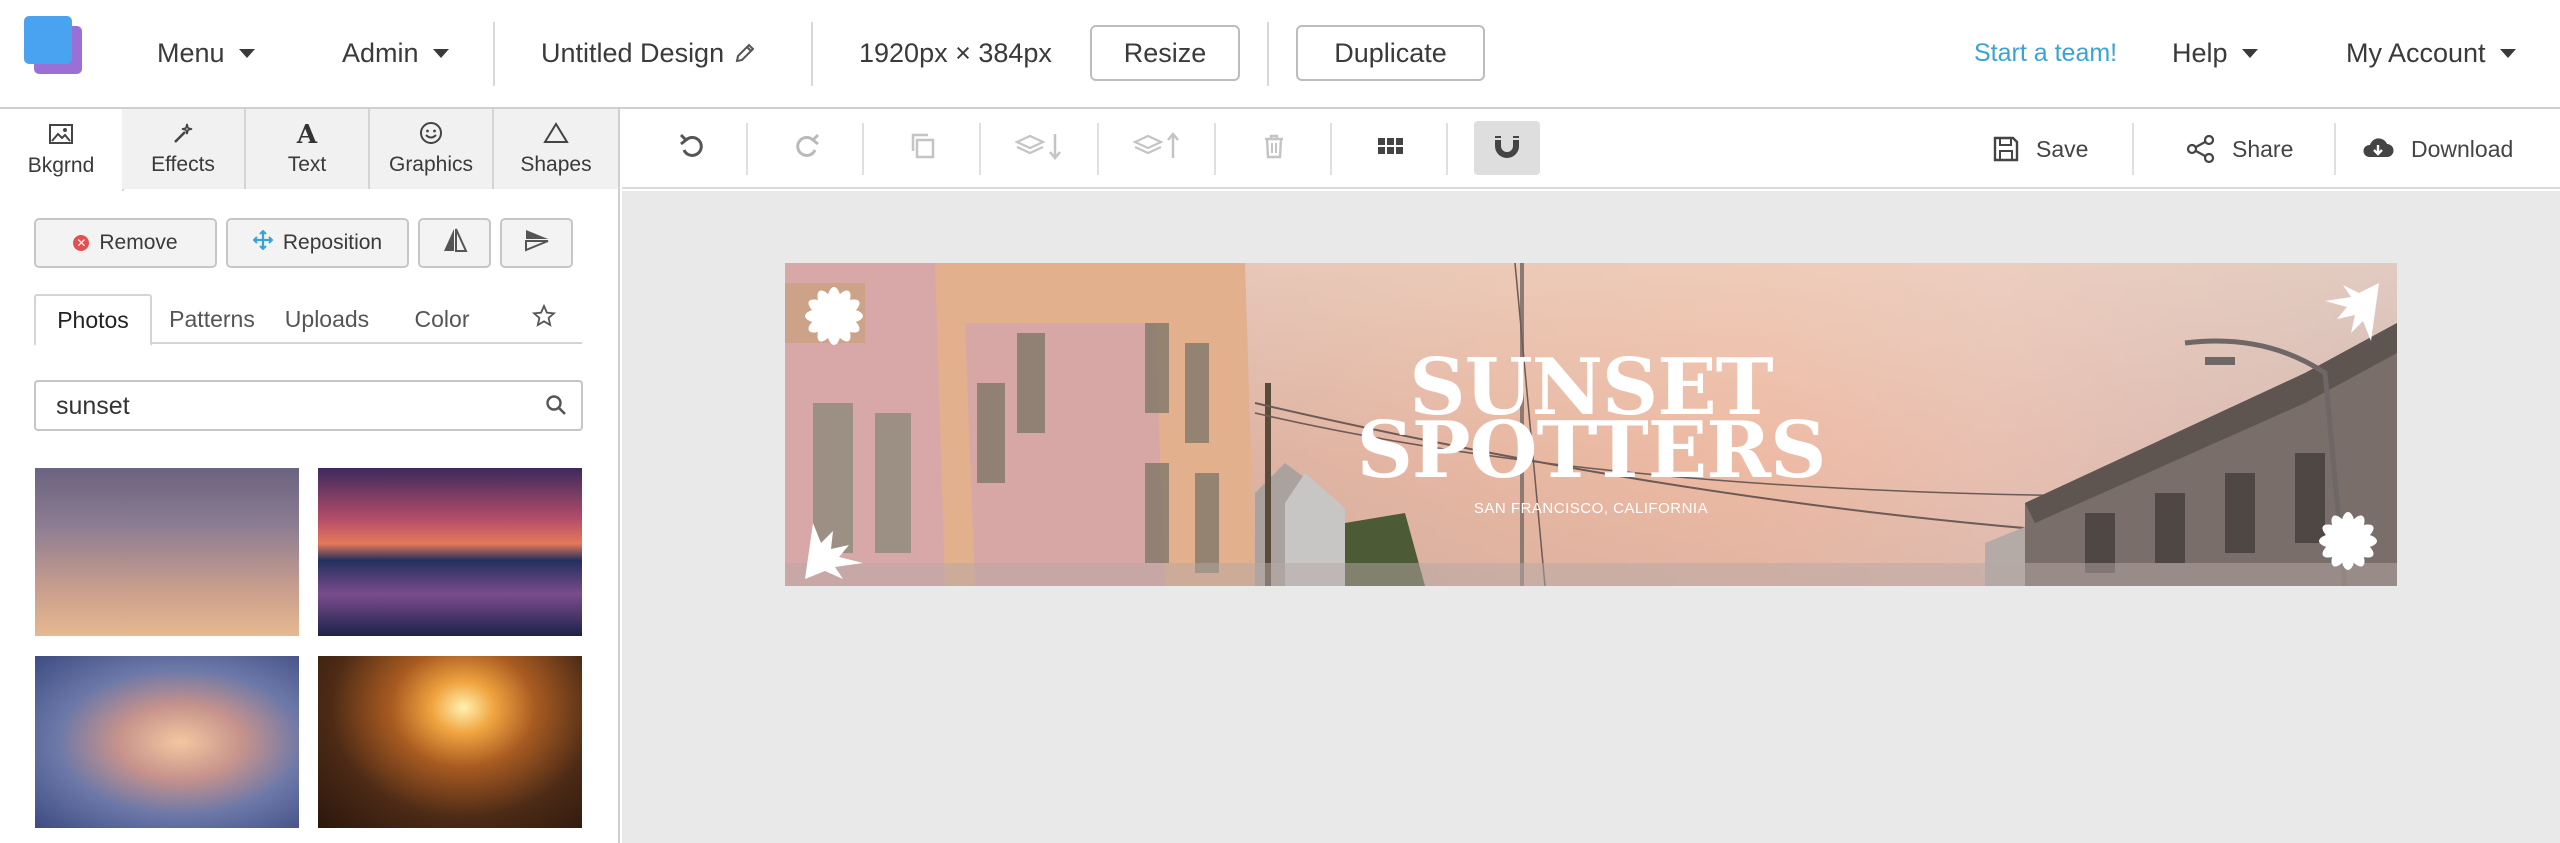  I want to click on grid-button, so click(1390, 148).